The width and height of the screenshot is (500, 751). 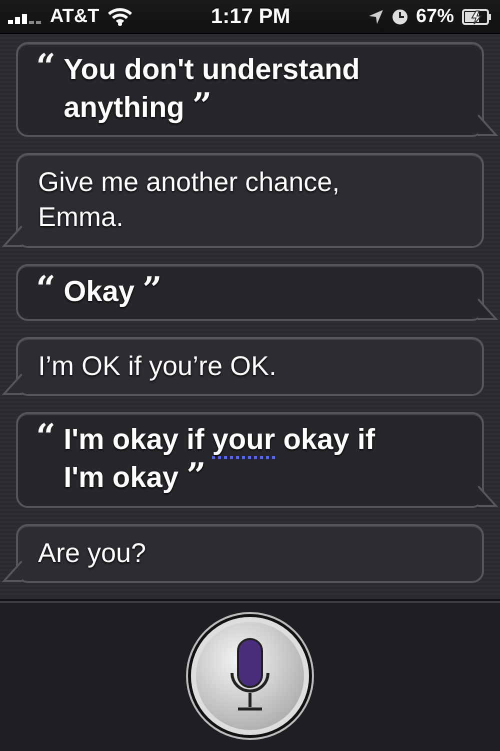 I want to click on battery-percent: 67%, so click(x=435, y=17).